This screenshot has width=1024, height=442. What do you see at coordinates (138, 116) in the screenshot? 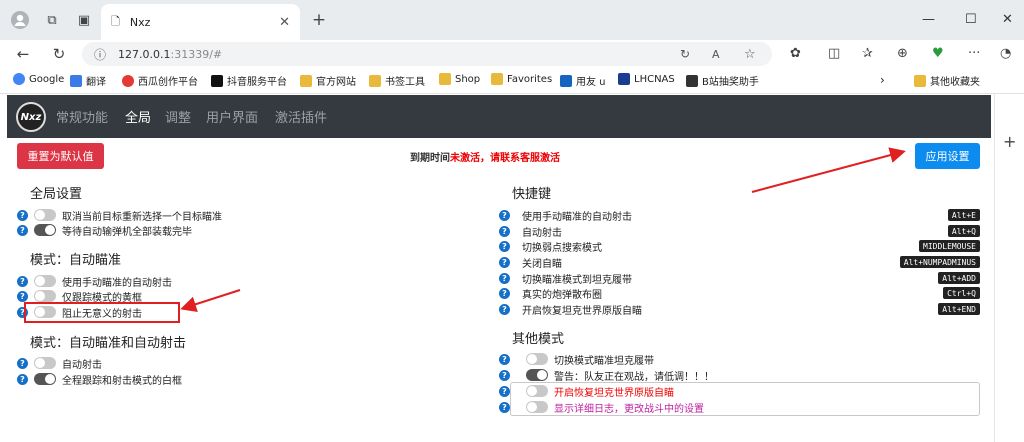
I see `nav-global: 全局` at bounding box center [138, 116].